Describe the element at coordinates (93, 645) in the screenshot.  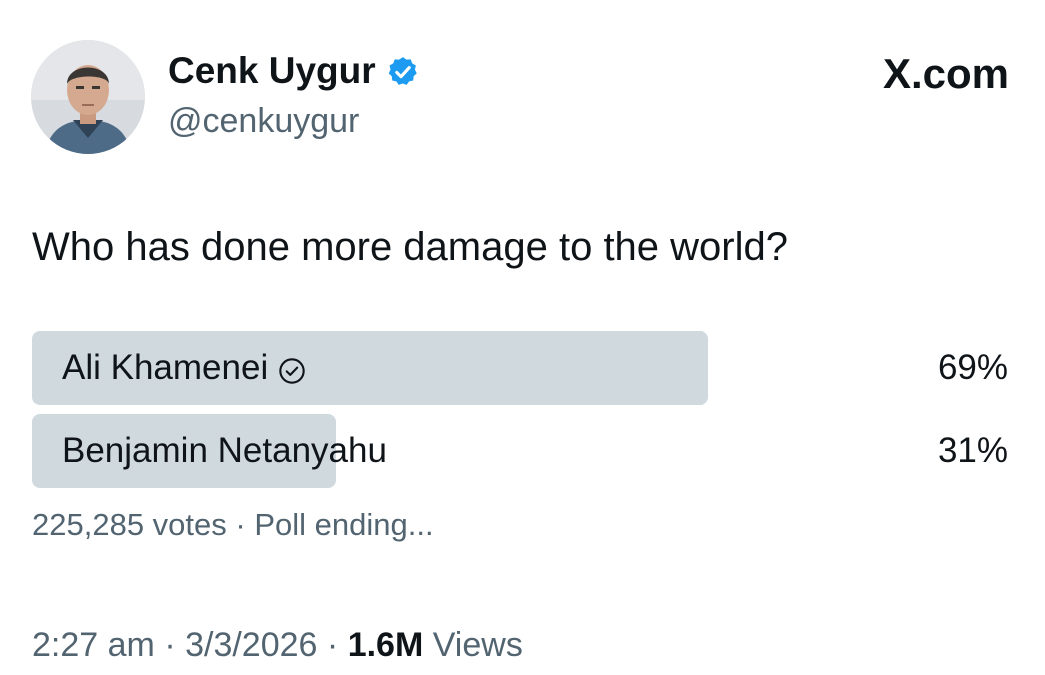
I see `tweet-time: 2:27 am` at that location.